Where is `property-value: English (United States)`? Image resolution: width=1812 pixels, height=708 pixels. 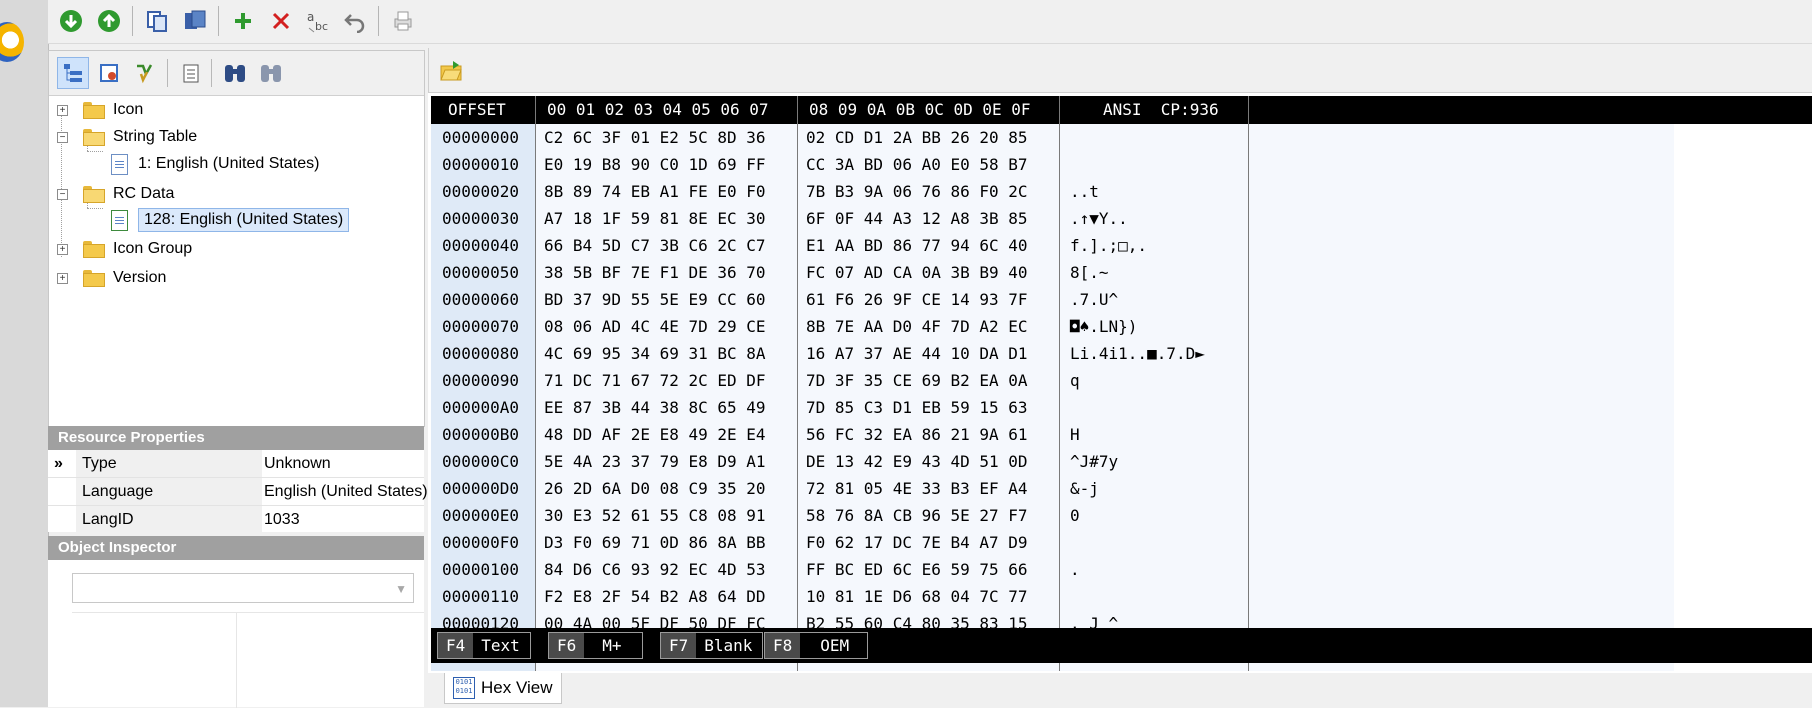 property-value: English (United States) is located at coordinates (353, 492).